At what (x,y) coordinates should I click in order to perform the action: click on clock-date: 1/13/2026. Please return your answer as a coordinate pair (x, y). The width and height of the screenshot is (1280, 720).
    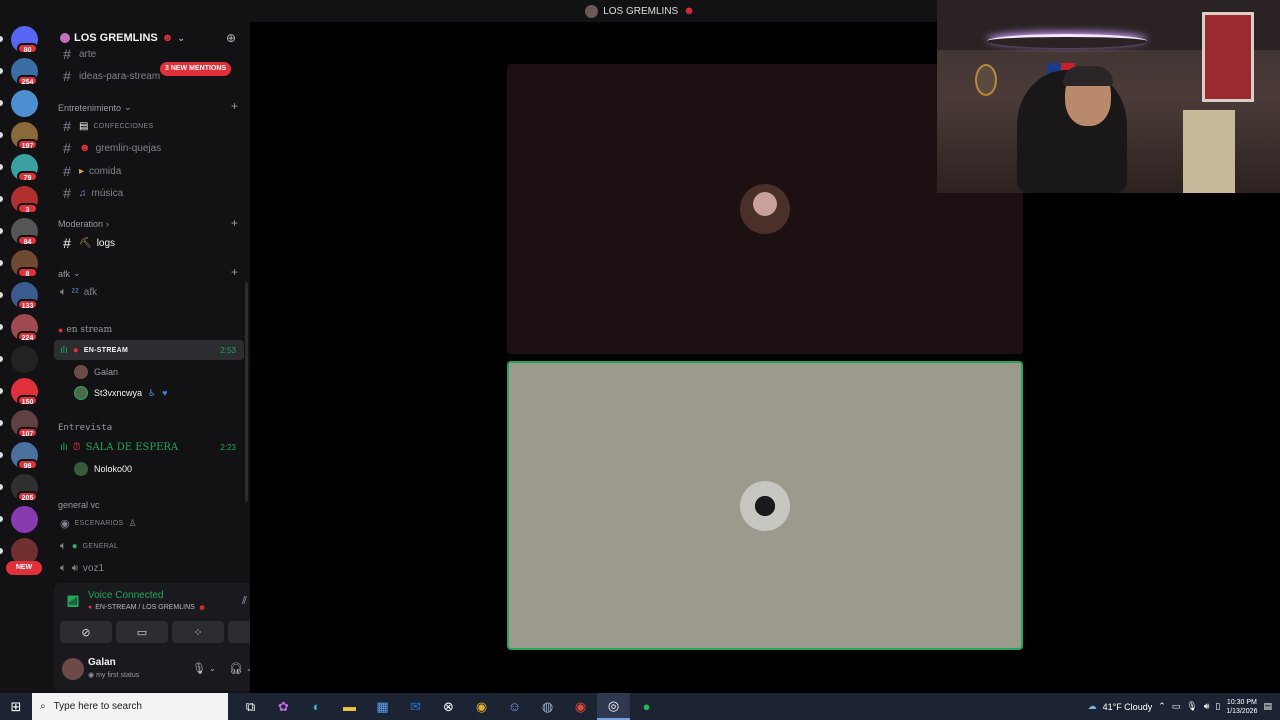
    Looking at the image, I should click on (1242, 711).